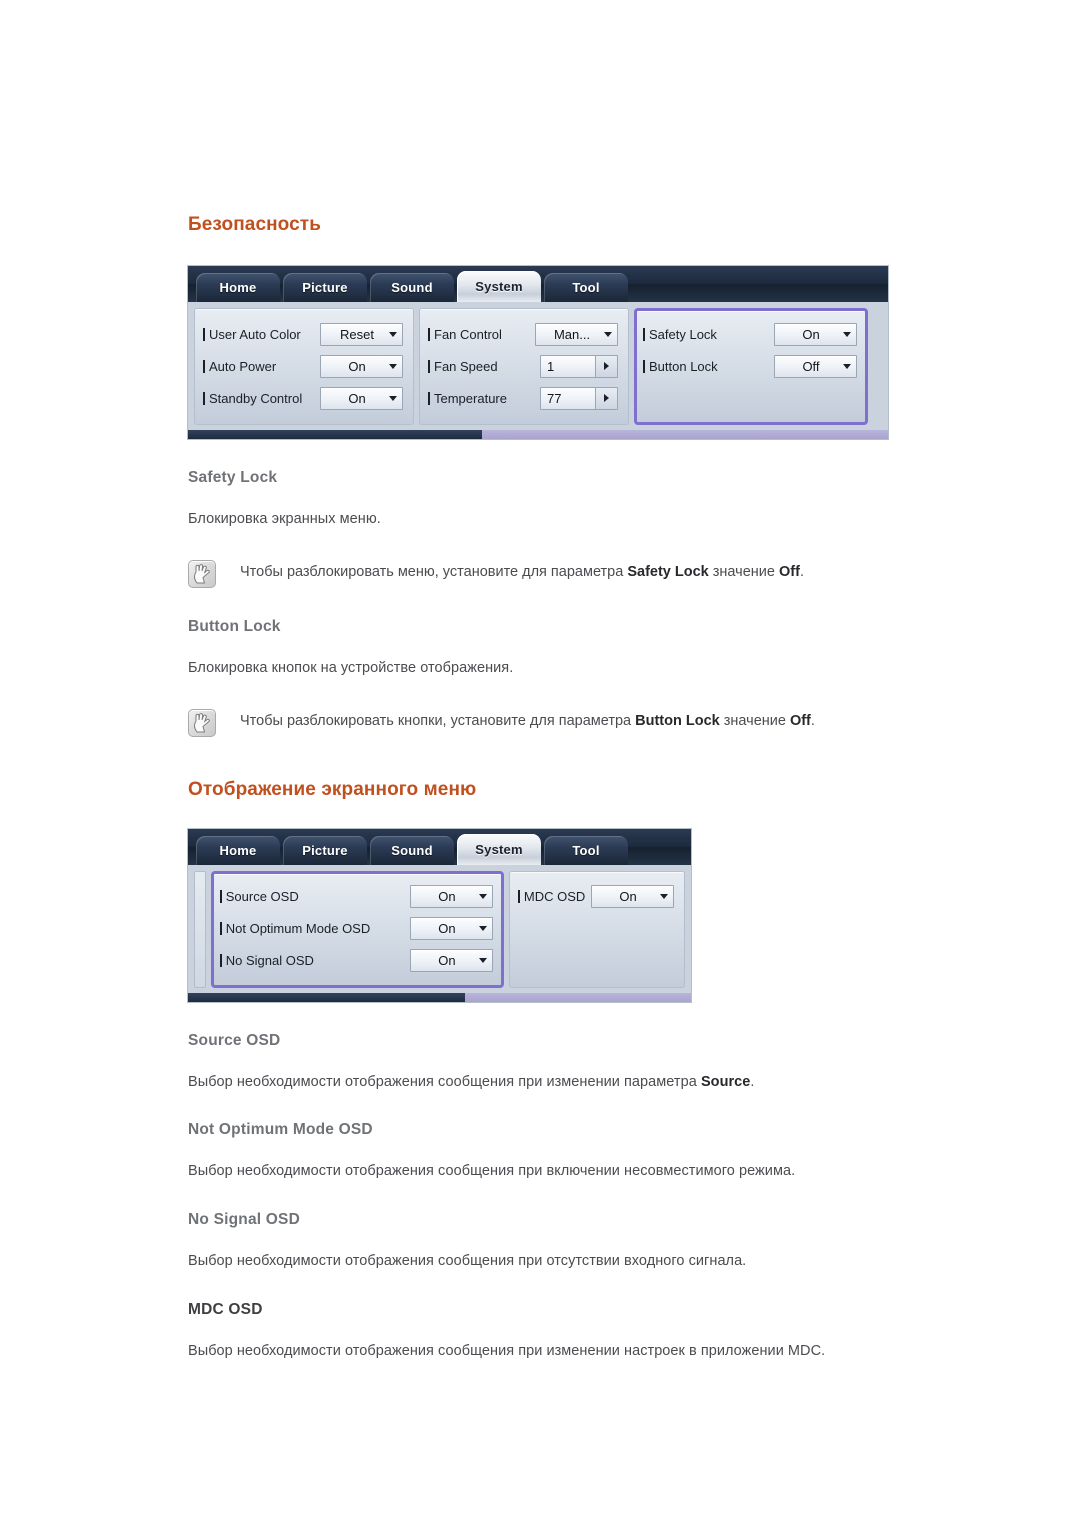  I want to click on entry-heading: Not Optimum Mode OSD, so click(280, 1130).